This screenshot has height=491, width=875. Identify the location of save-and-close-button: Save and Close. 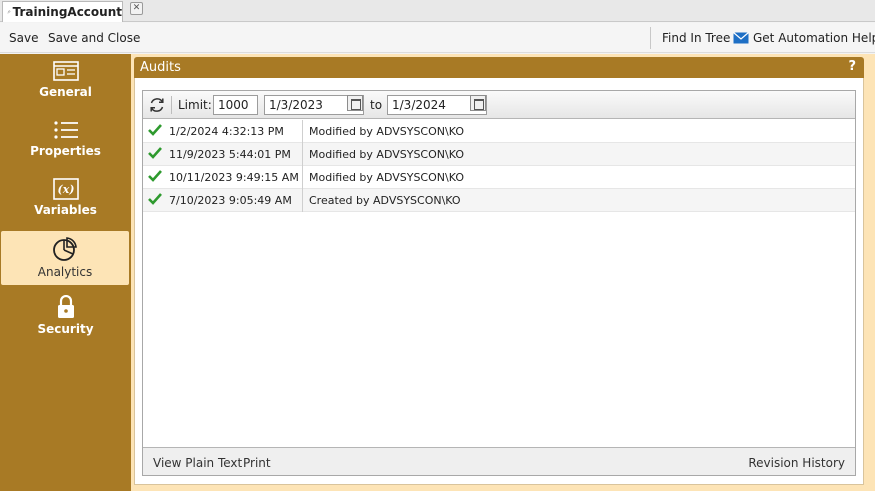
(94, 38).